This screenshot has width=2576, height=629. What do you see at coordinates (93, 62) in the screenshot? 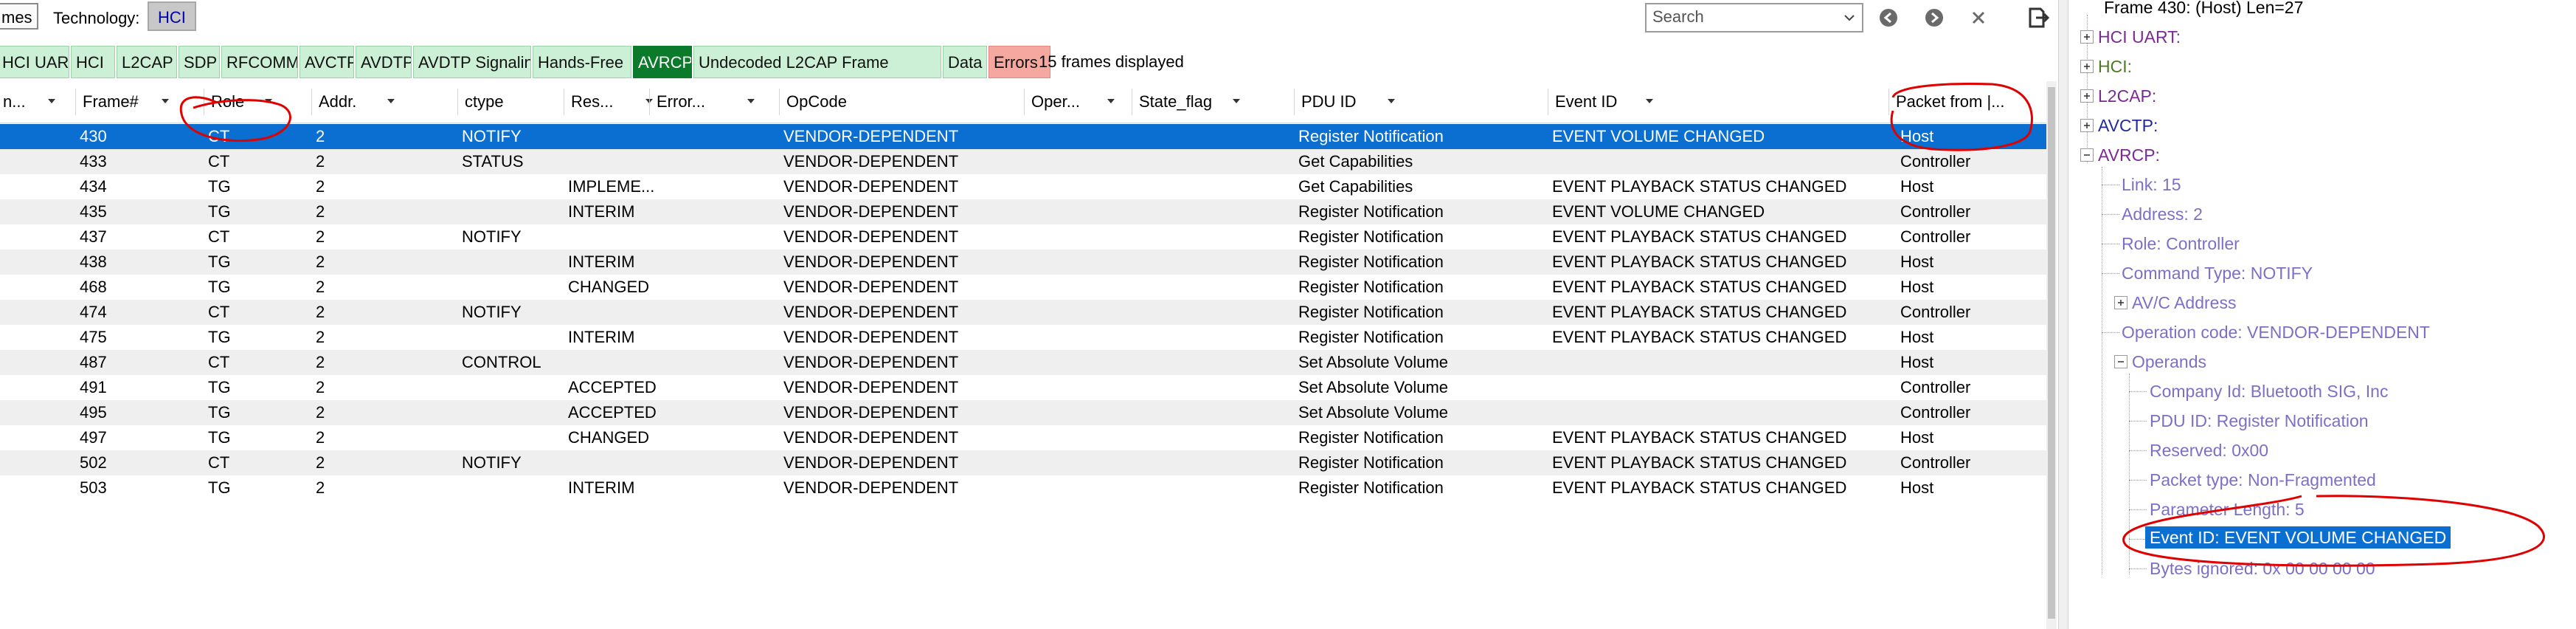
I see `filter-tab-hci: HCI` at bounding box center [93, 62].